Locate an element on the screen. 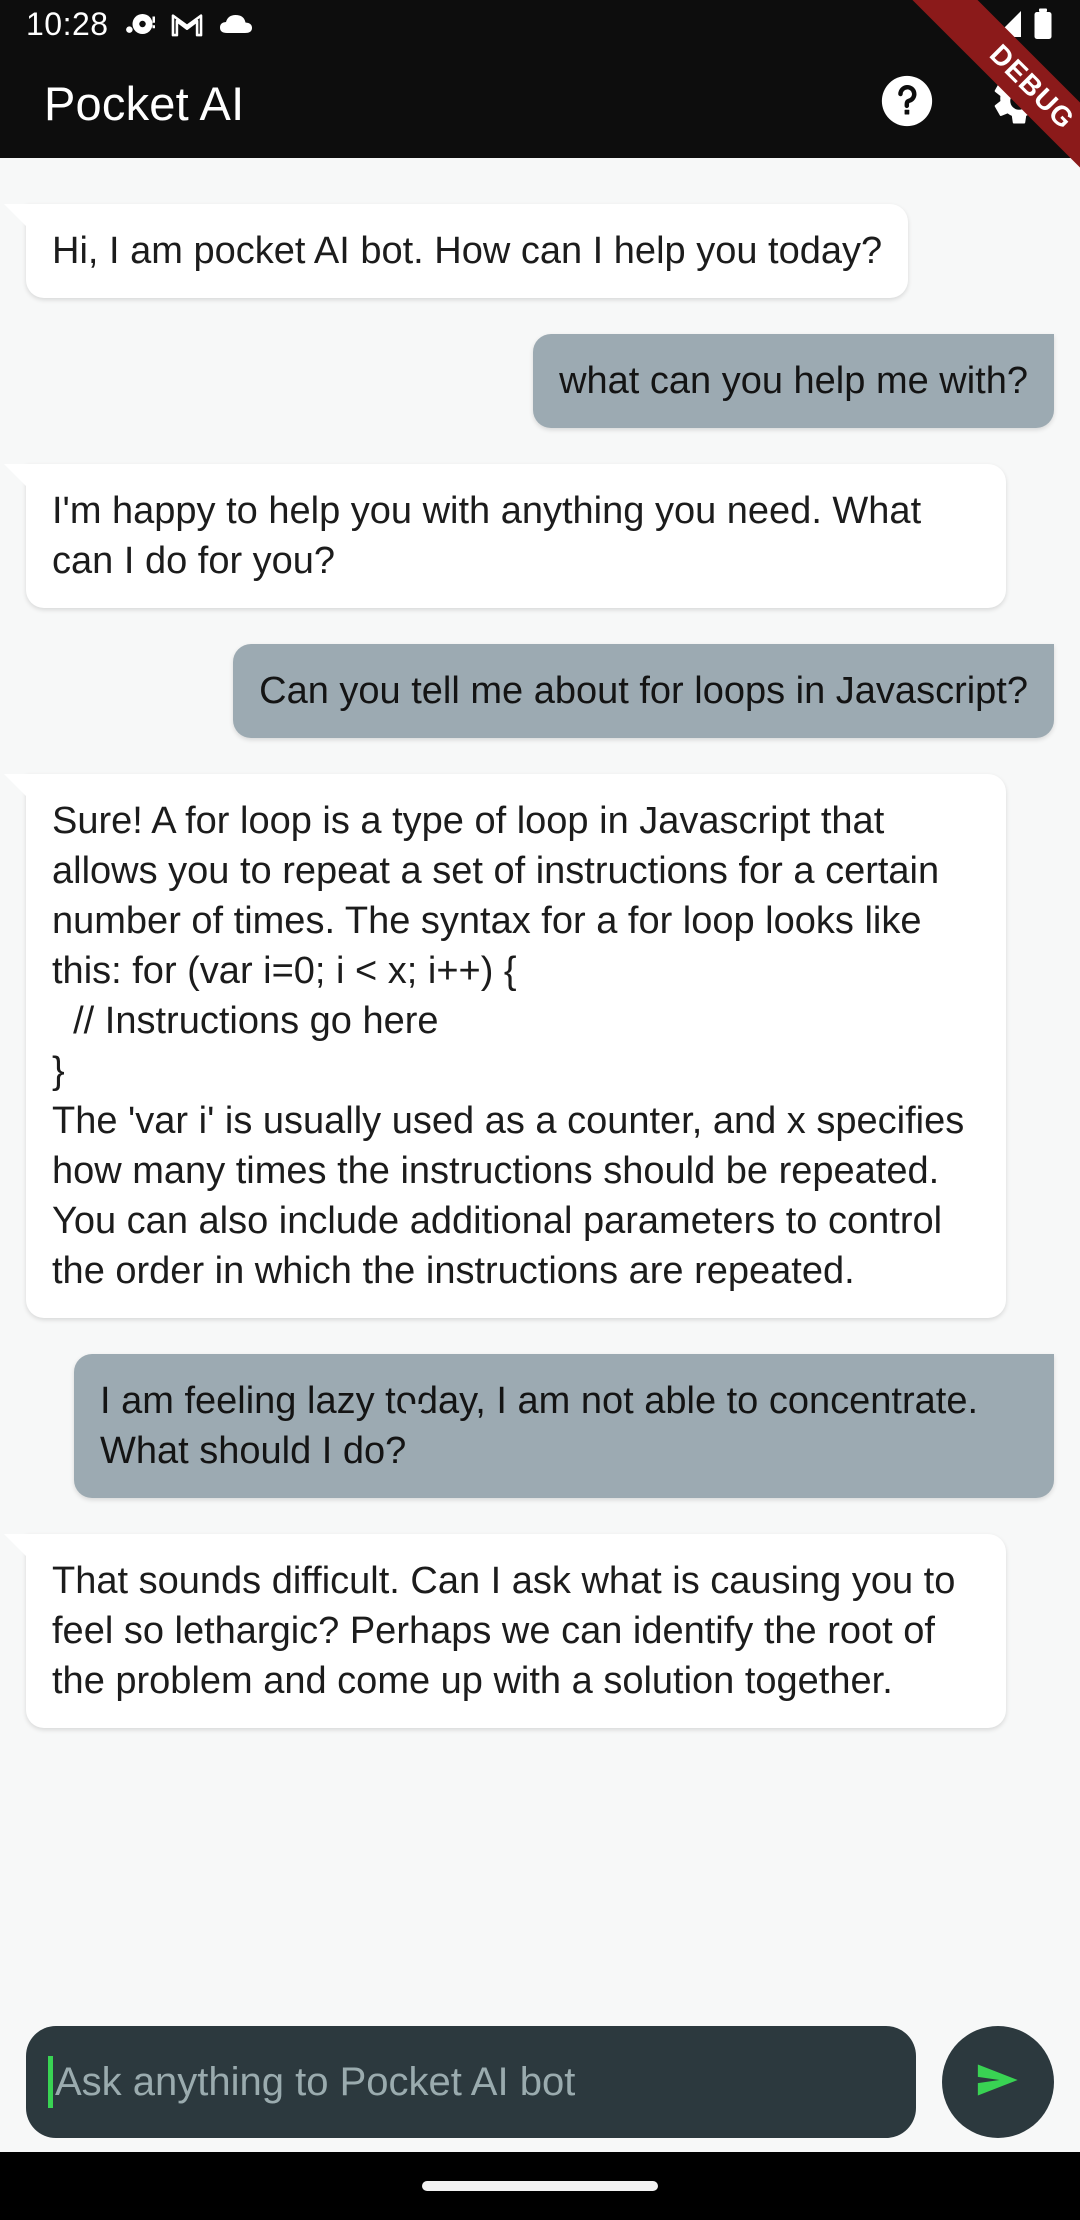  send-icon is located at coordinates (998, 2082).